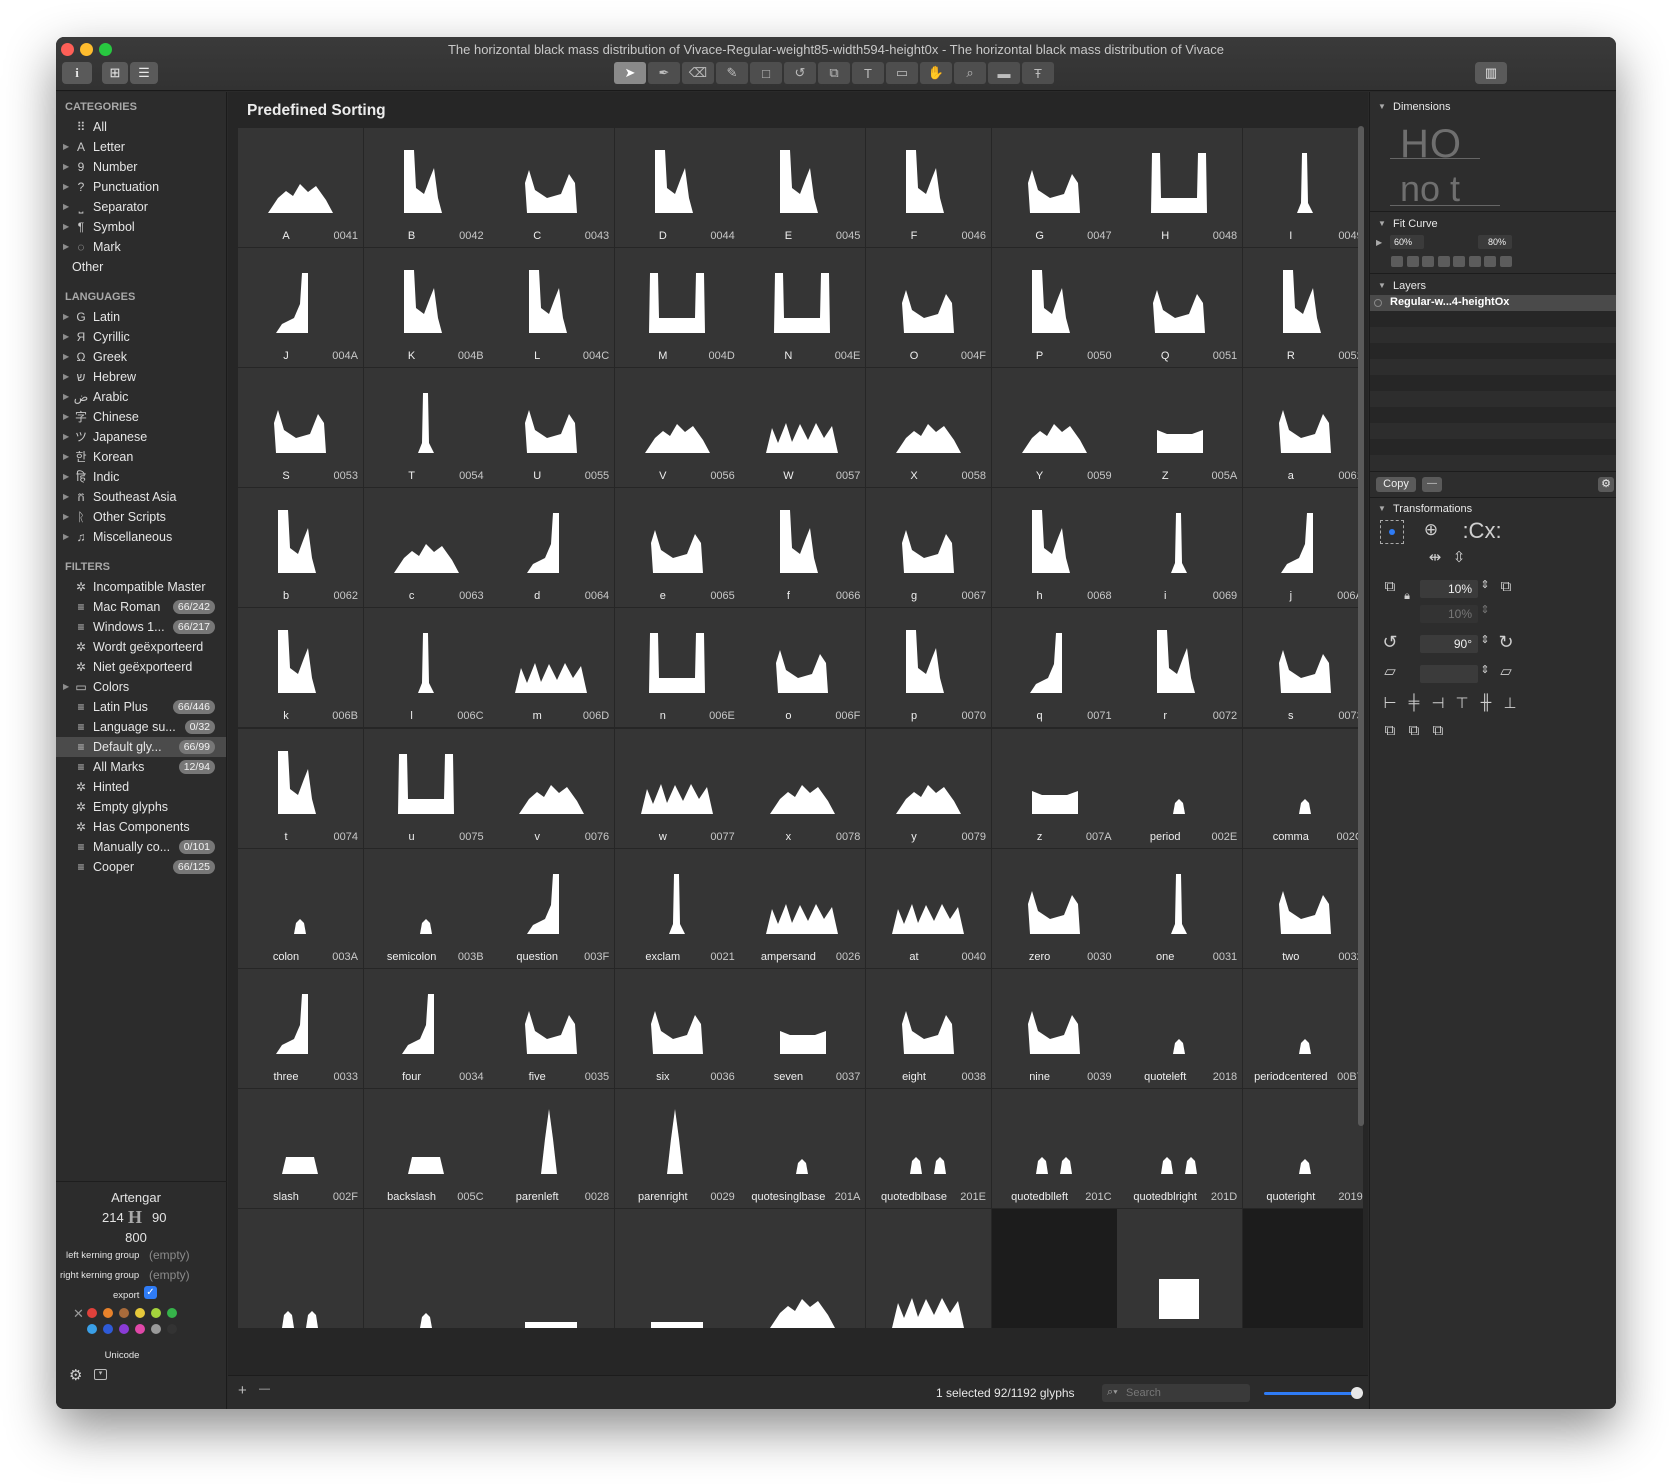 This screenshot has height=1484, width=1670. Describe the element at coordinates (1390, 703) in the screenshot. I see `align-left-icon: ⊢` at that location.